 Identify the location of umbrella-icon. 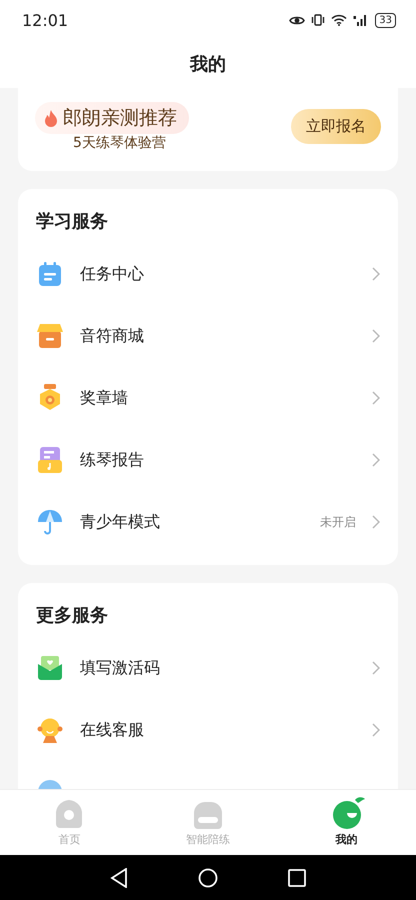
(50, 522).